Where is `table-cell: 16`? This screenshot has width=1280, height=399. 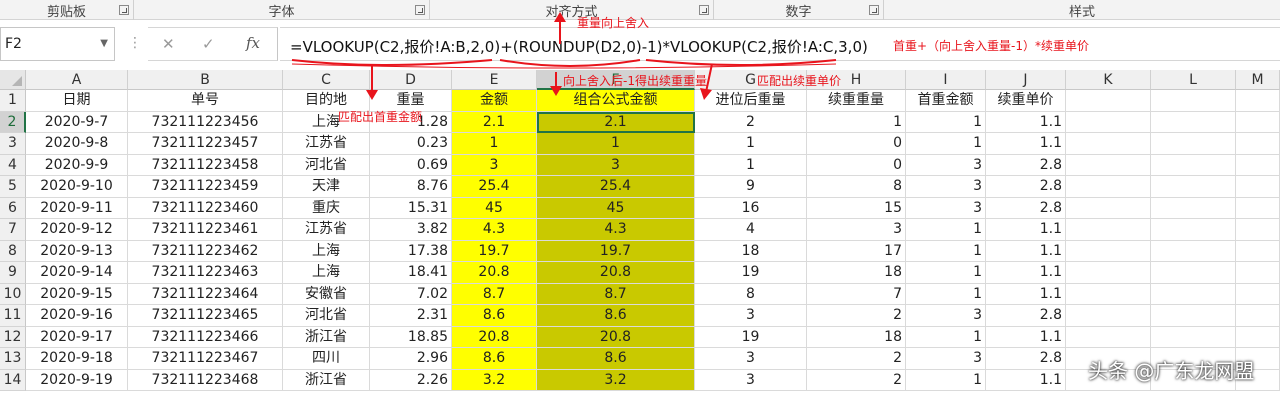 table-cell: 16 is located at coordinates (751, 208).